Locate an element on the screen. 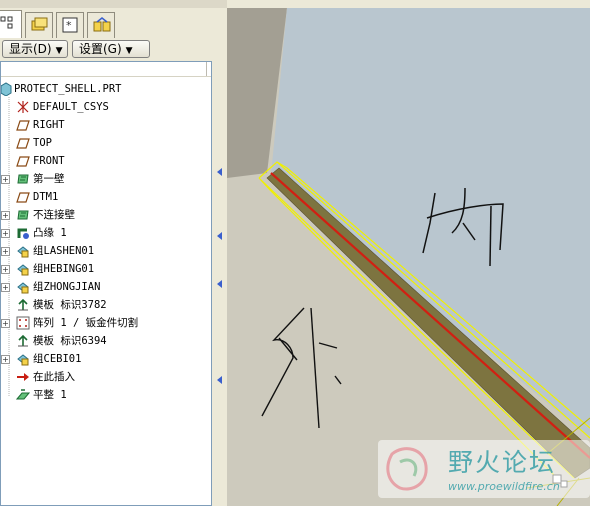  tree-item: + 组CEBI01 is located at coordinates (106, 359).